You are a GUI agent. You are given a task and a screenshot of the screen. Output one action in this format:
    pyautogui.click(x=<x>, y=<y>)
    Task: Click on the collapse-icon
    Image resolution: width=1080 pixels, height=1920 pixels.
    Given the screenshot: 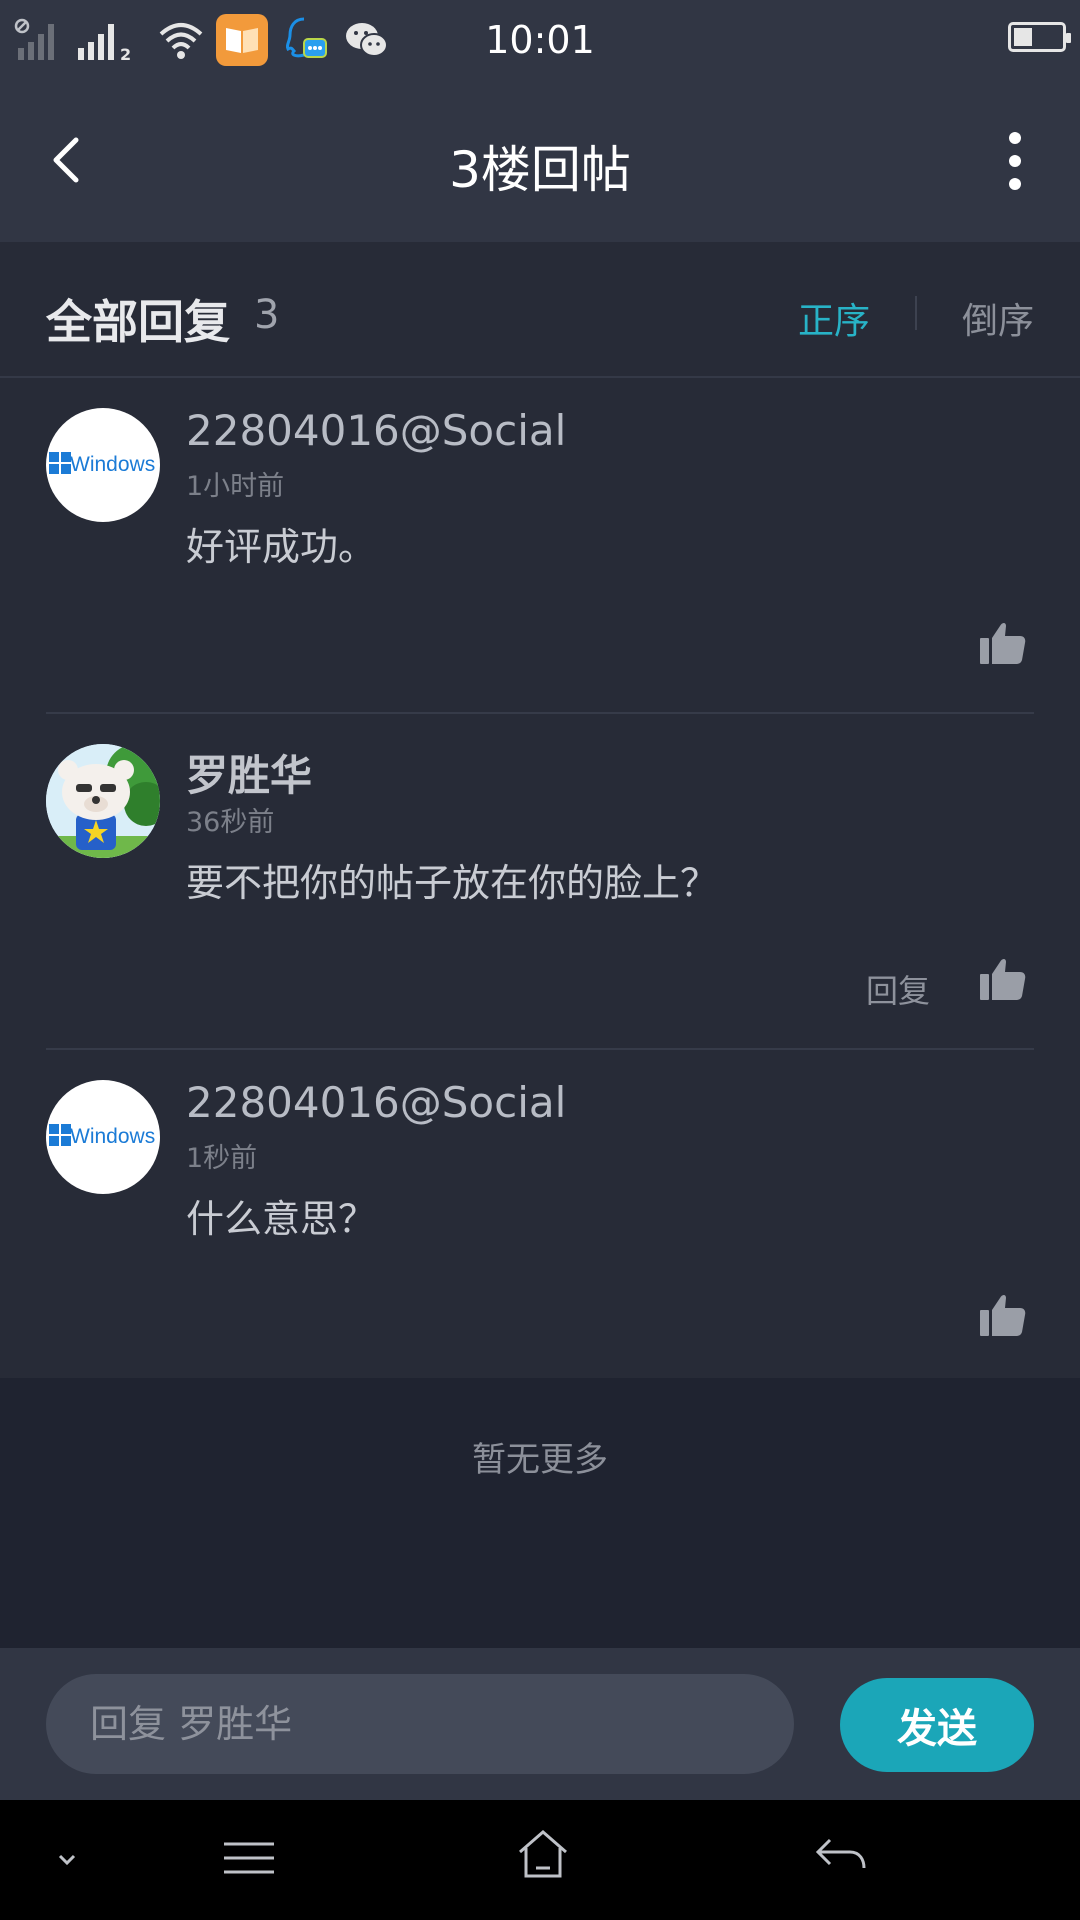 What is the action you would take?
    pyautogui.click(x=67, y=1860)
    